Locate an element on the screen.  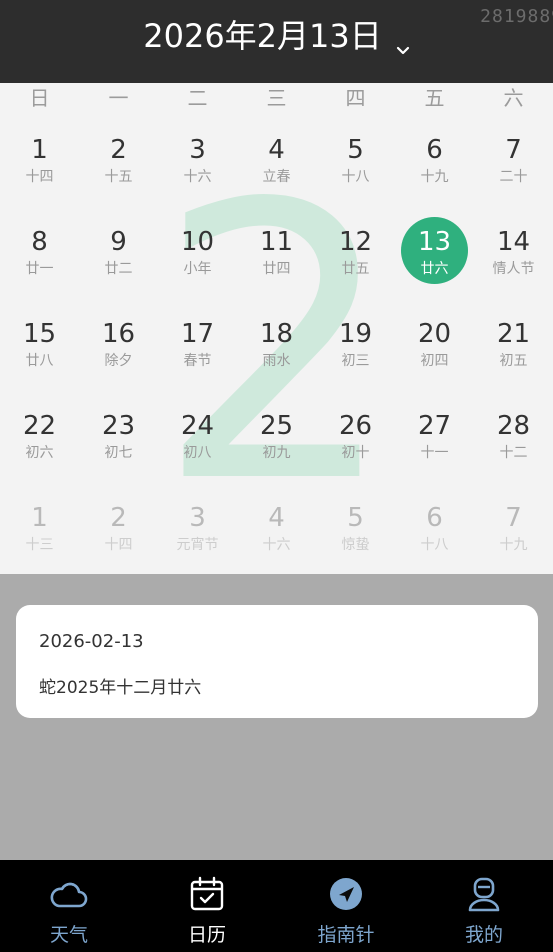
calendar-icon is located at coordinates (207, 893).